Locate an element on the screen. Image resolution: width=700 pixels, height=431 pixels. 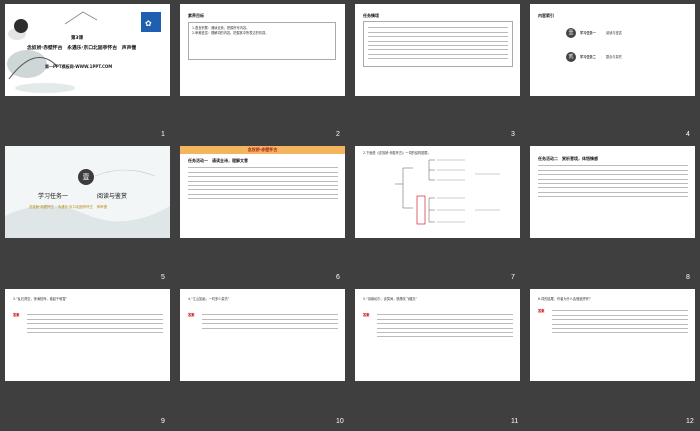
slide-number: 8 is located at coordinates (688, 277).